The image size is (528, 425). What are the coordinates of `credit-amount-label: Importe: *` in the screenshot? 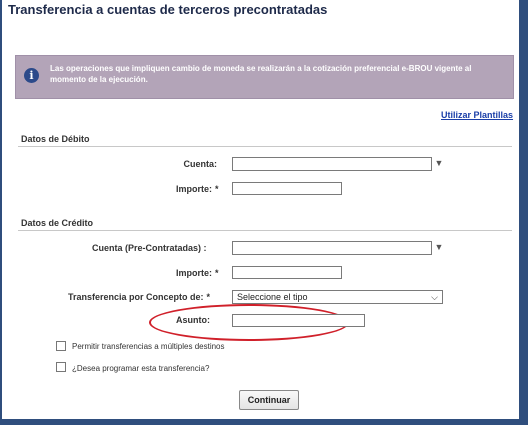 It's located at (197, 273).